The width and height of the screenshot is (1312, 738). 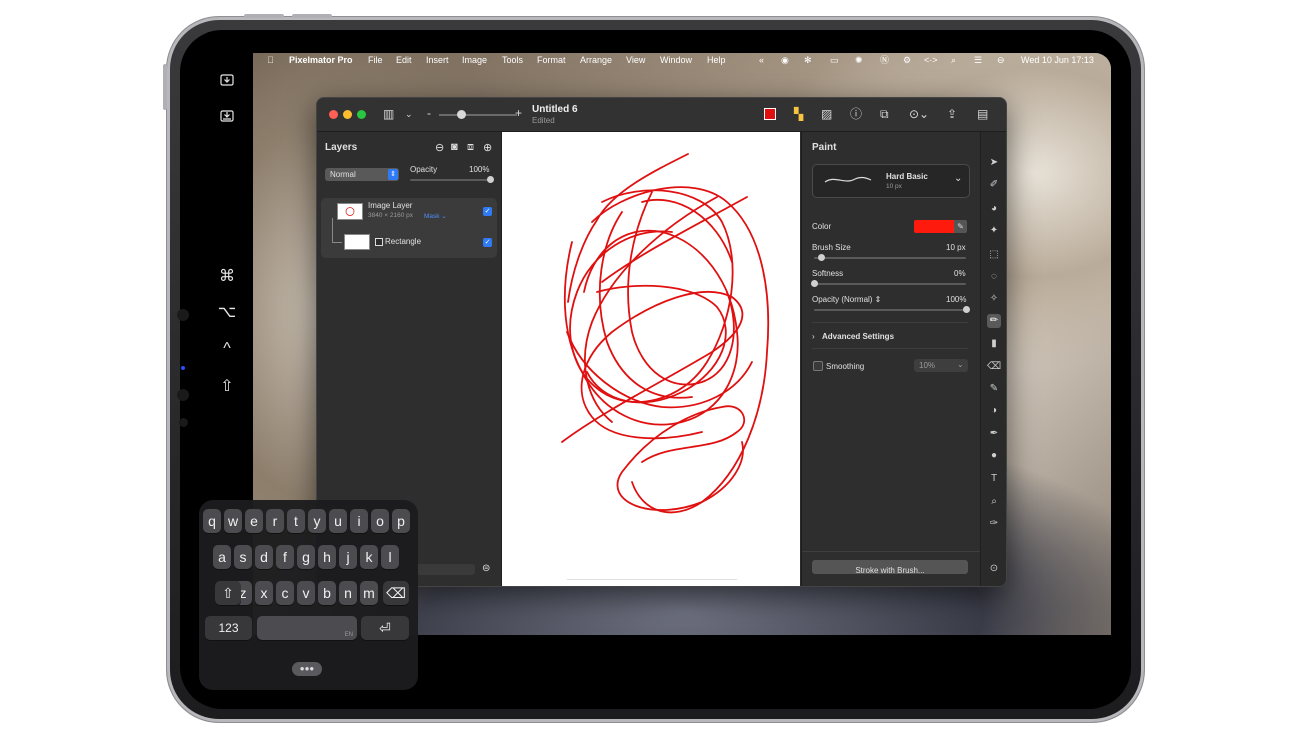 What do you see at coordinates (512, 60) in the screenshot?
I see `menu-tools: Tools` at bounding box center [512, 60].